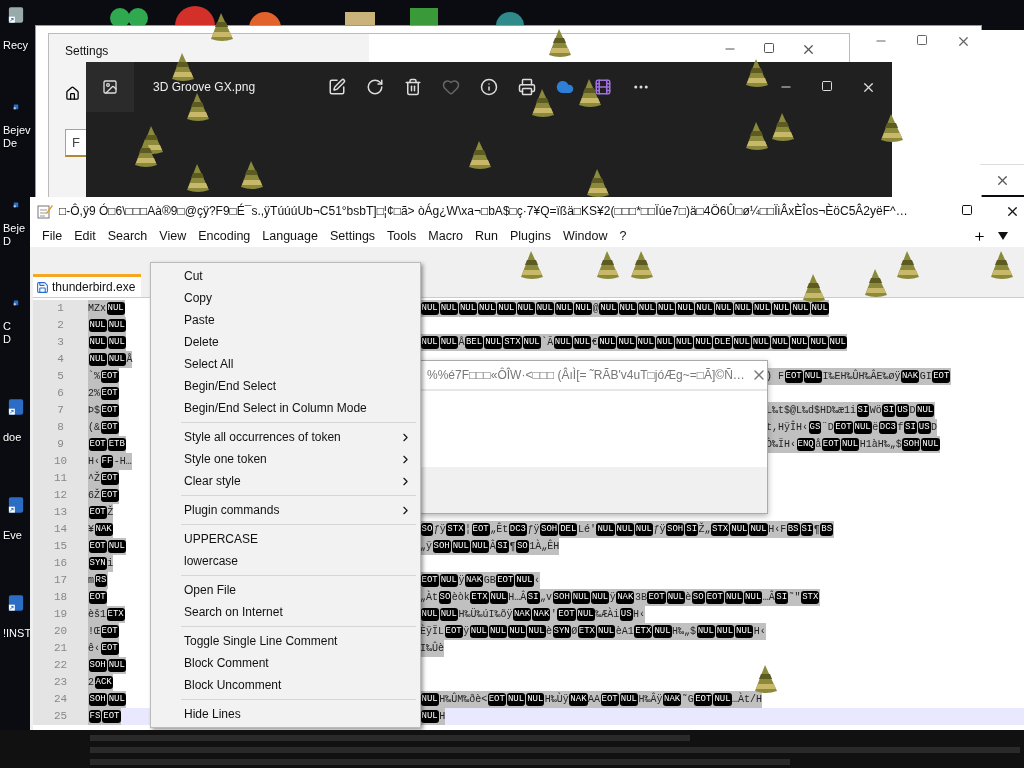 Image resolution: width=1024 pixels, height=768 pixels. I want to click on edit-icon, so click(337, 87).